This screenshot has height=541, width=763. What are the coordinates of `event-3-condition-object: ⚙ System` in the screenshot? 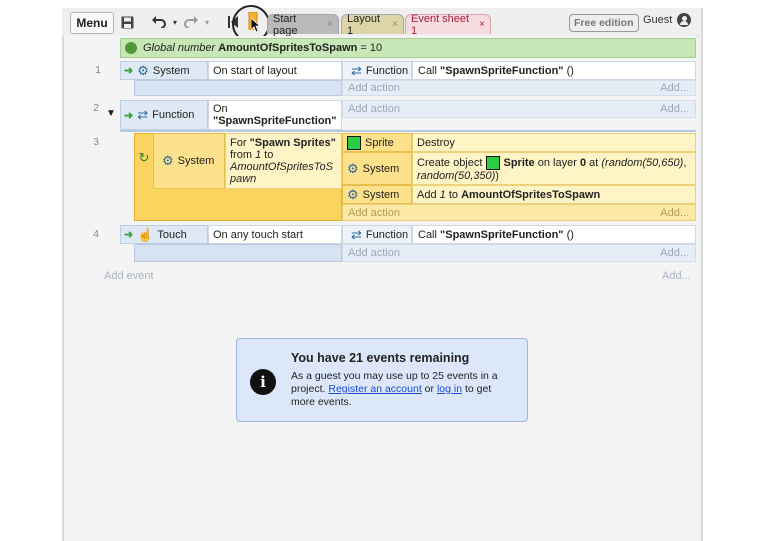 It's located at (189, 161).